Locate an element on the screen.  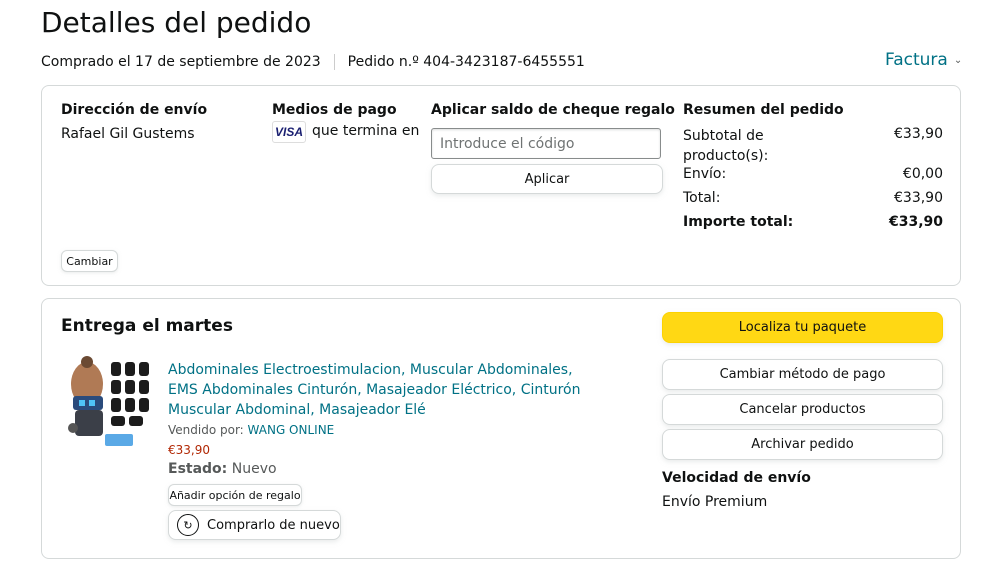
product-price: €33,90 is located at coordinates (189, 450).